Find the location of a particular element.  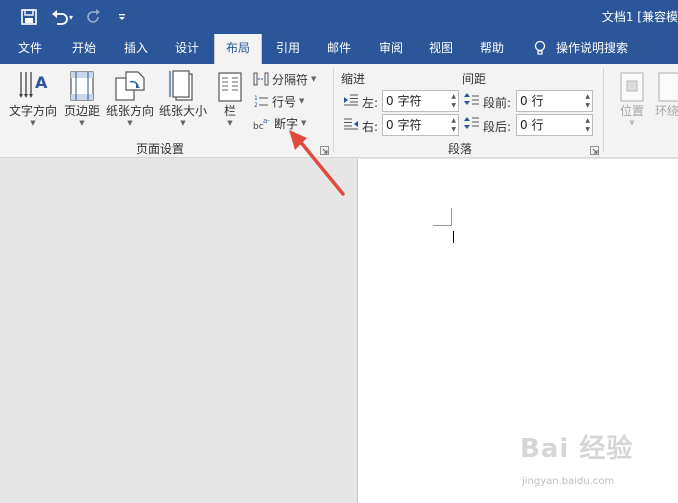

indent-right-spinner-icon: ▲ ▼ is located at coordinates (453, 125).